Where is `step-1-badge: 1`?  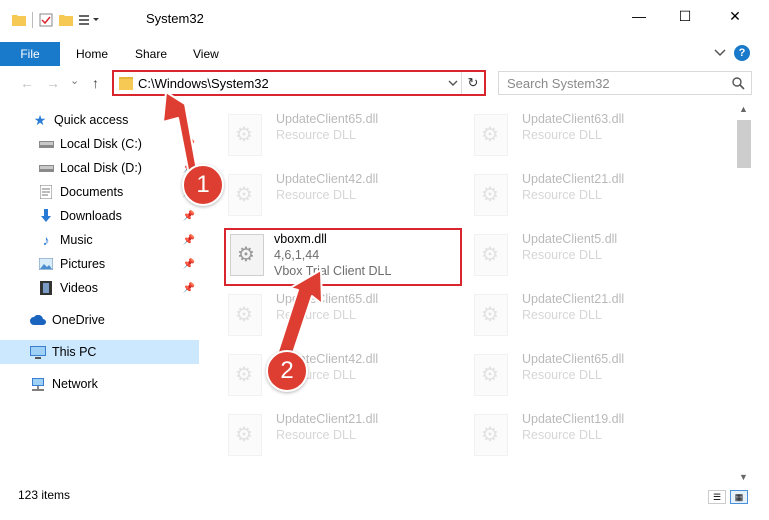 step-1-badge: 1 is located at coordinates (203, 185).